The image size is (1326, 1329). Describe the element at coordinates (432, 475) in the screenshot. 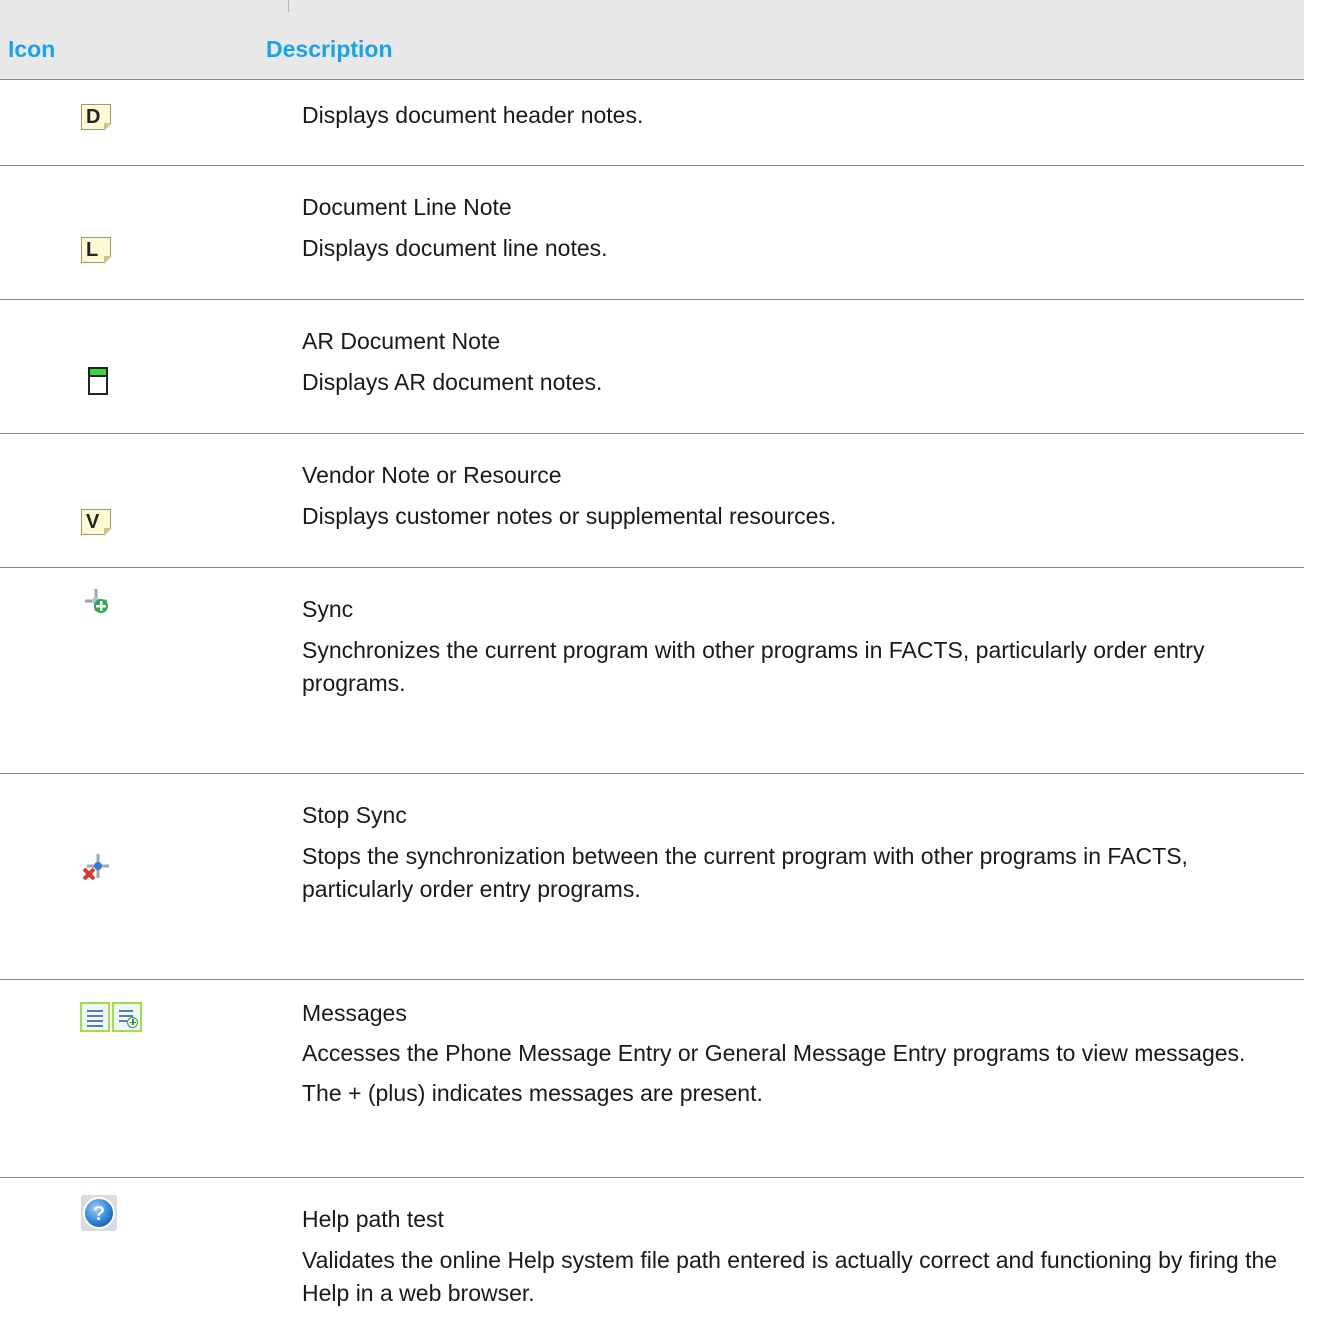

I see `row-title: Vendor Note or Resource` at that location.